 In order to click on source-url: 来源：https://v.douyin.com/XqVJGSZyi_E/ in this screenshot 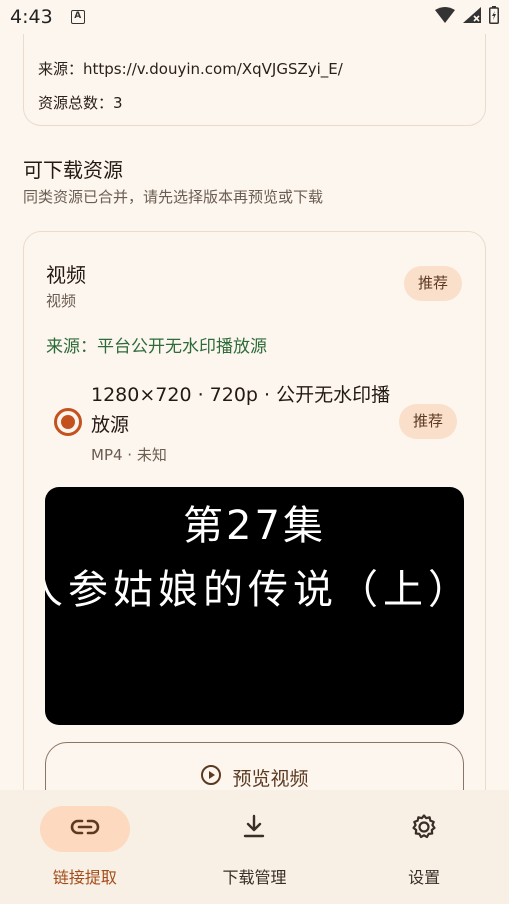, I will do `click(190, 69)`.